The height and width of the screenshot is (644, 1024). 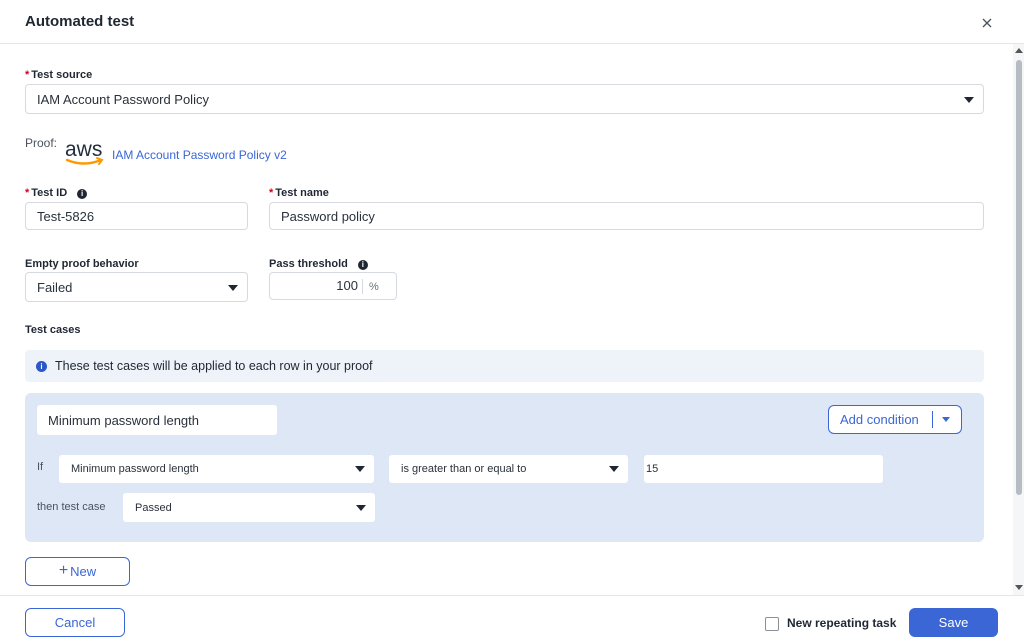 I want to click on scroll-down-arrow-icon, so click(x=1019, y=587).